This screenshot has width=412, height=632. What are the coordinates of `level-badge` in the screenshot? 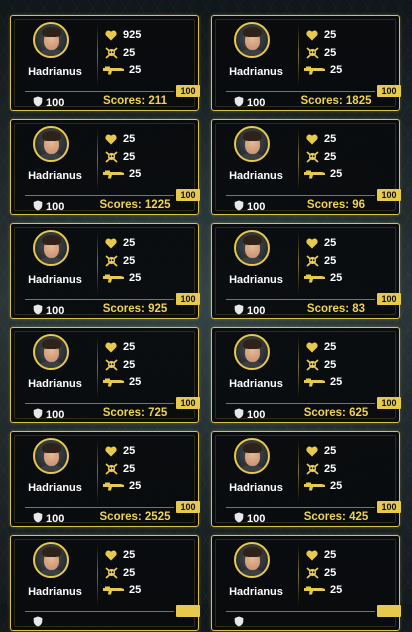 It's located at (188, 611).